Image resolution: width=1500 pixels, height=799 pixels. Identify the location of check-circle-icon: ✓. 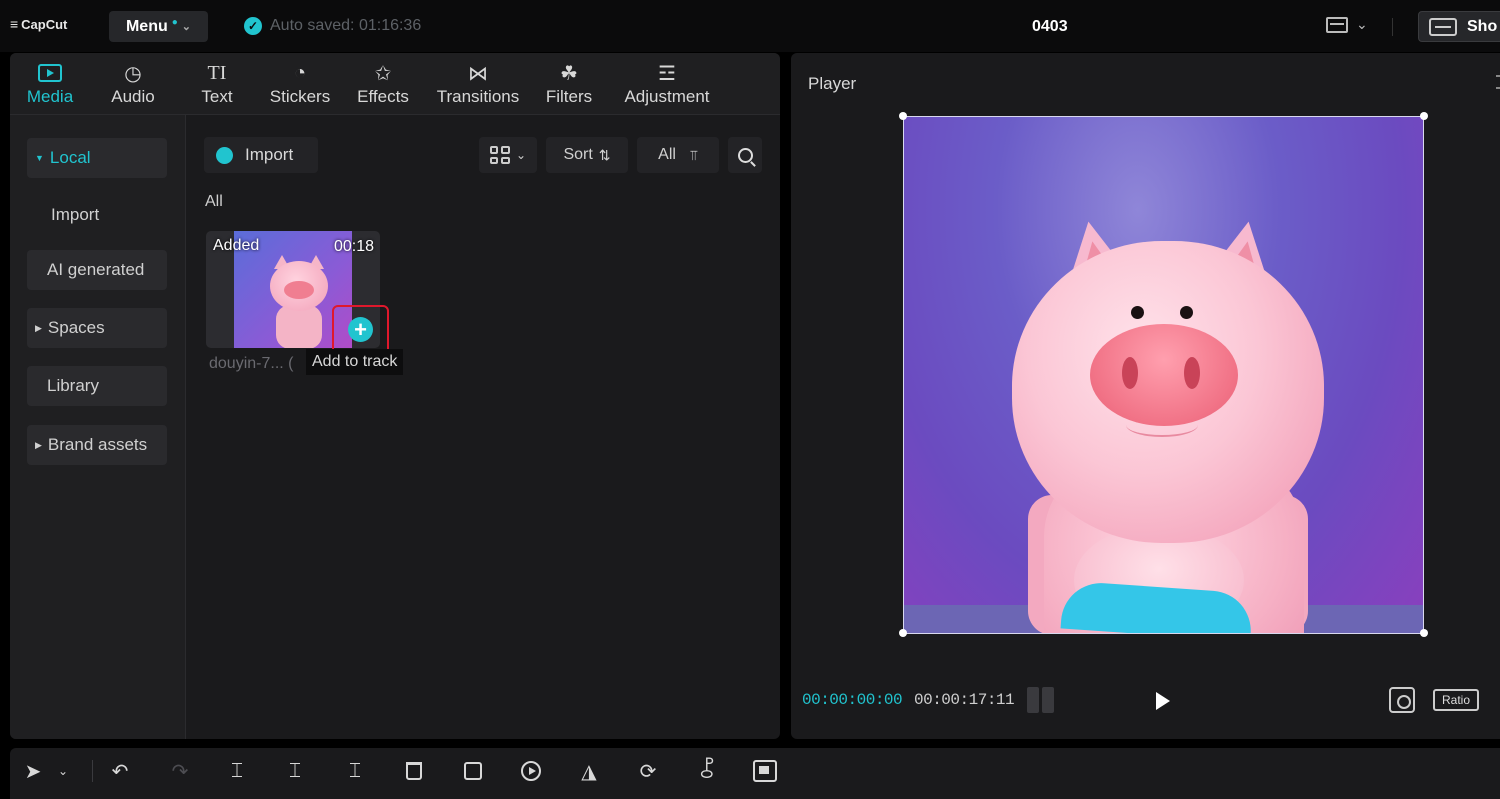
(253, 26).